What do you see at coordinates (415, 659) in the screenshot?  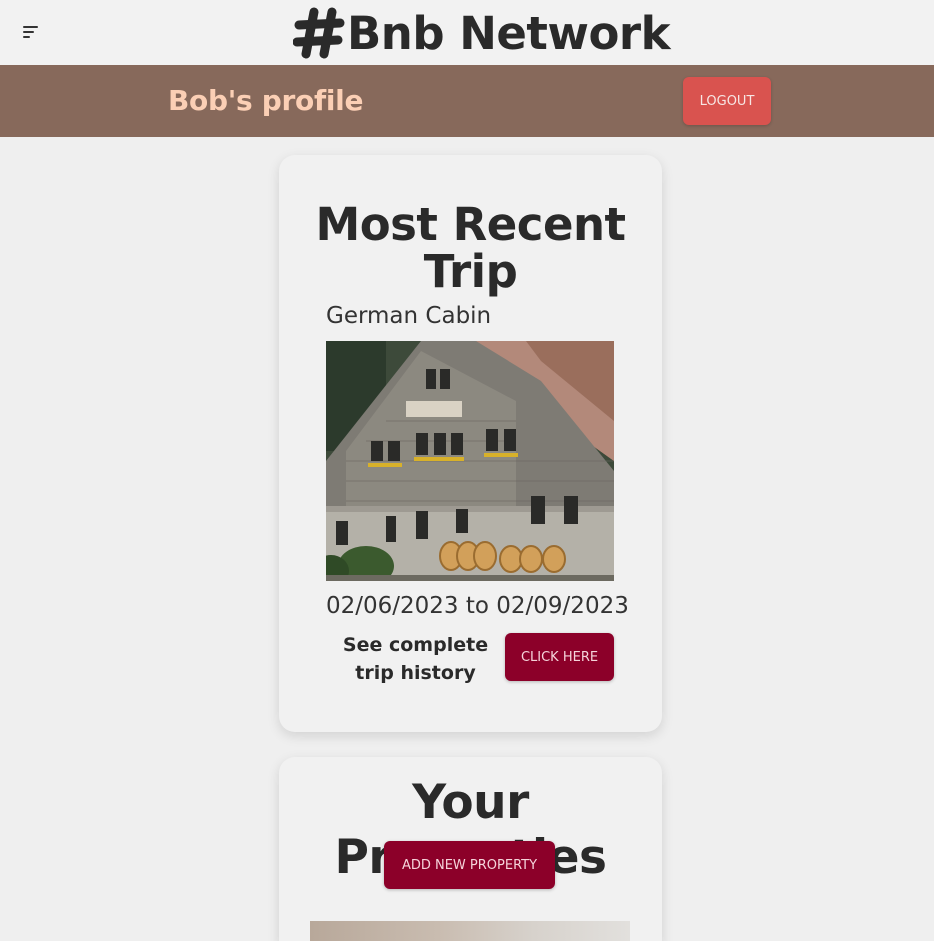 I see `trip-history-text: See complete trip history` at bounding box center [415, 659].